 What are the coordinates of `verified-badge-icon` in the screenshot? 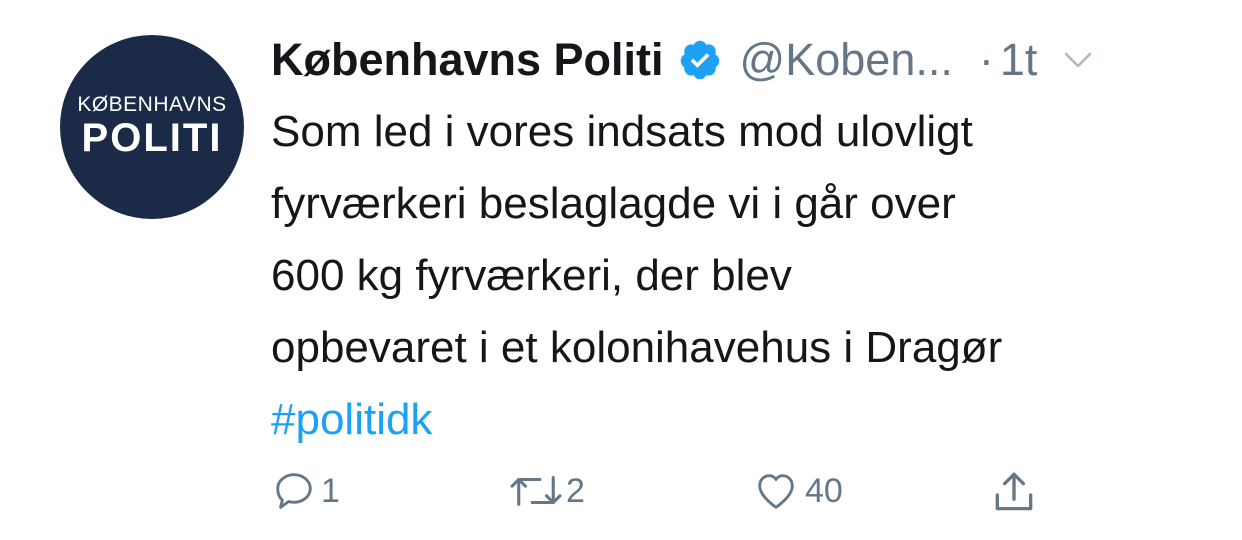 It's located at (699, 60).